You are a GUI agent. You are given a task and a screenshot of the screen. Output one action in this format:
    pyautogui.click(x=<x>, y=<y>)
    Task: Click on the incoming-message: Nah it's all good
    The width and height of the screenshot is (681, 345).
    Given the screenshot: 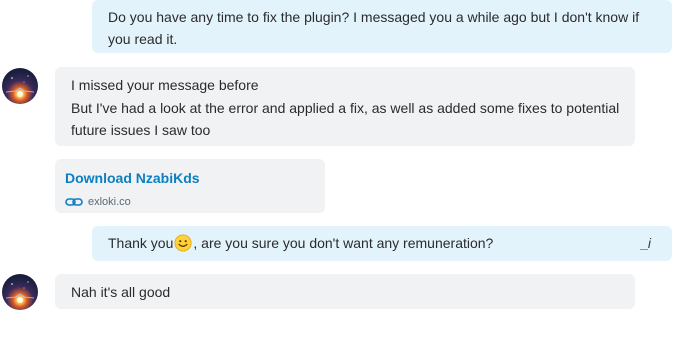 What is the action you would take?
    pyautogui.click(x=345, y=291)
    